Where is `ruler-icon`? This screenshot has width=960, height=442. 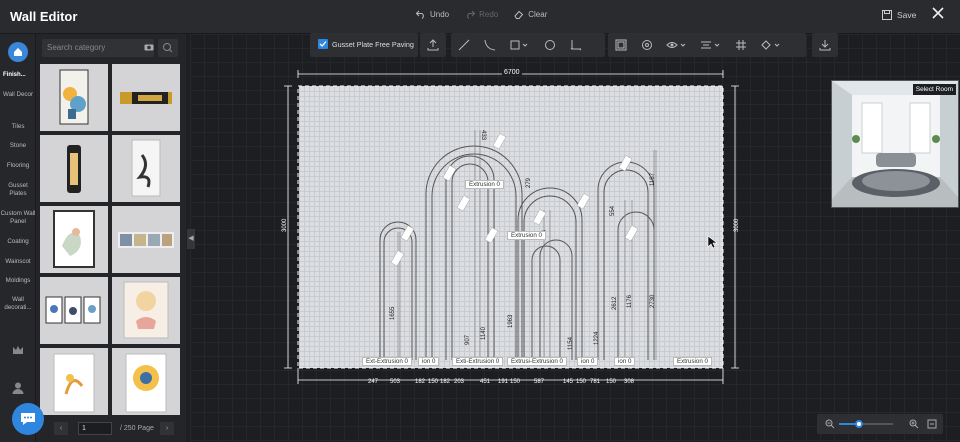 ruler-icon is located at coordinates (576, 45).